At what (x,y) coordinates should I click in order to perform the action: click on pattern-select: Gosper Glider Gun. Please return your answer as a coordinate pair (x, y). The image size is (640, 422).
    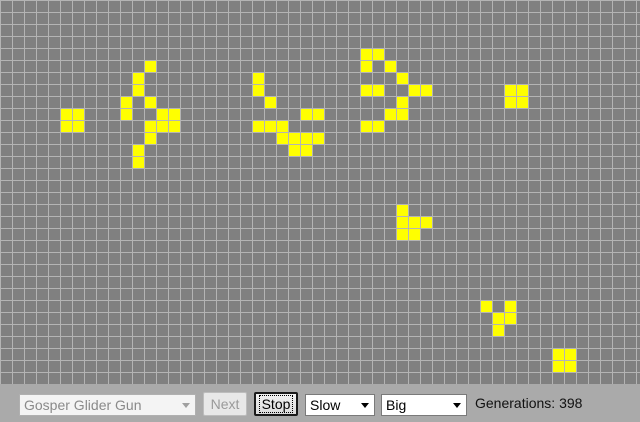
    Looking at the image, I should click on (107, 405).